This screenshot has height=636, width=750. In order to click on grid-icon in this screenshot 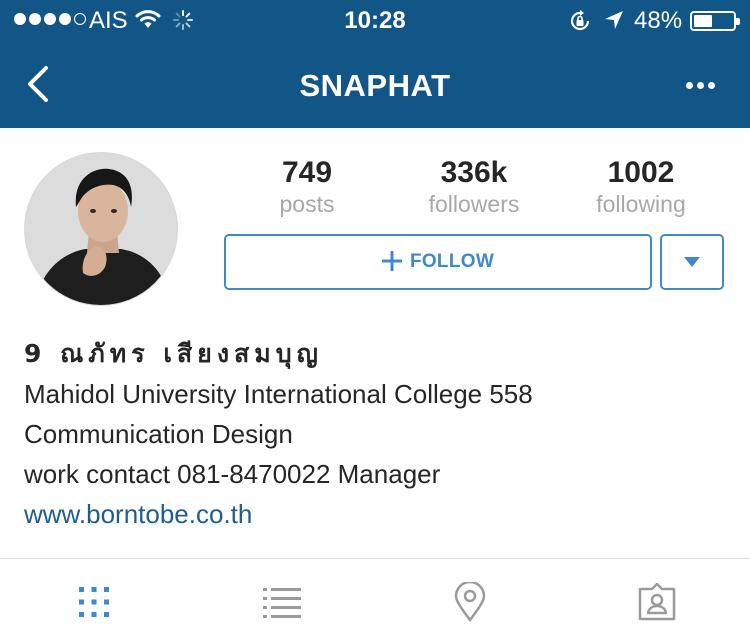, I will do `click(94, 602)`.